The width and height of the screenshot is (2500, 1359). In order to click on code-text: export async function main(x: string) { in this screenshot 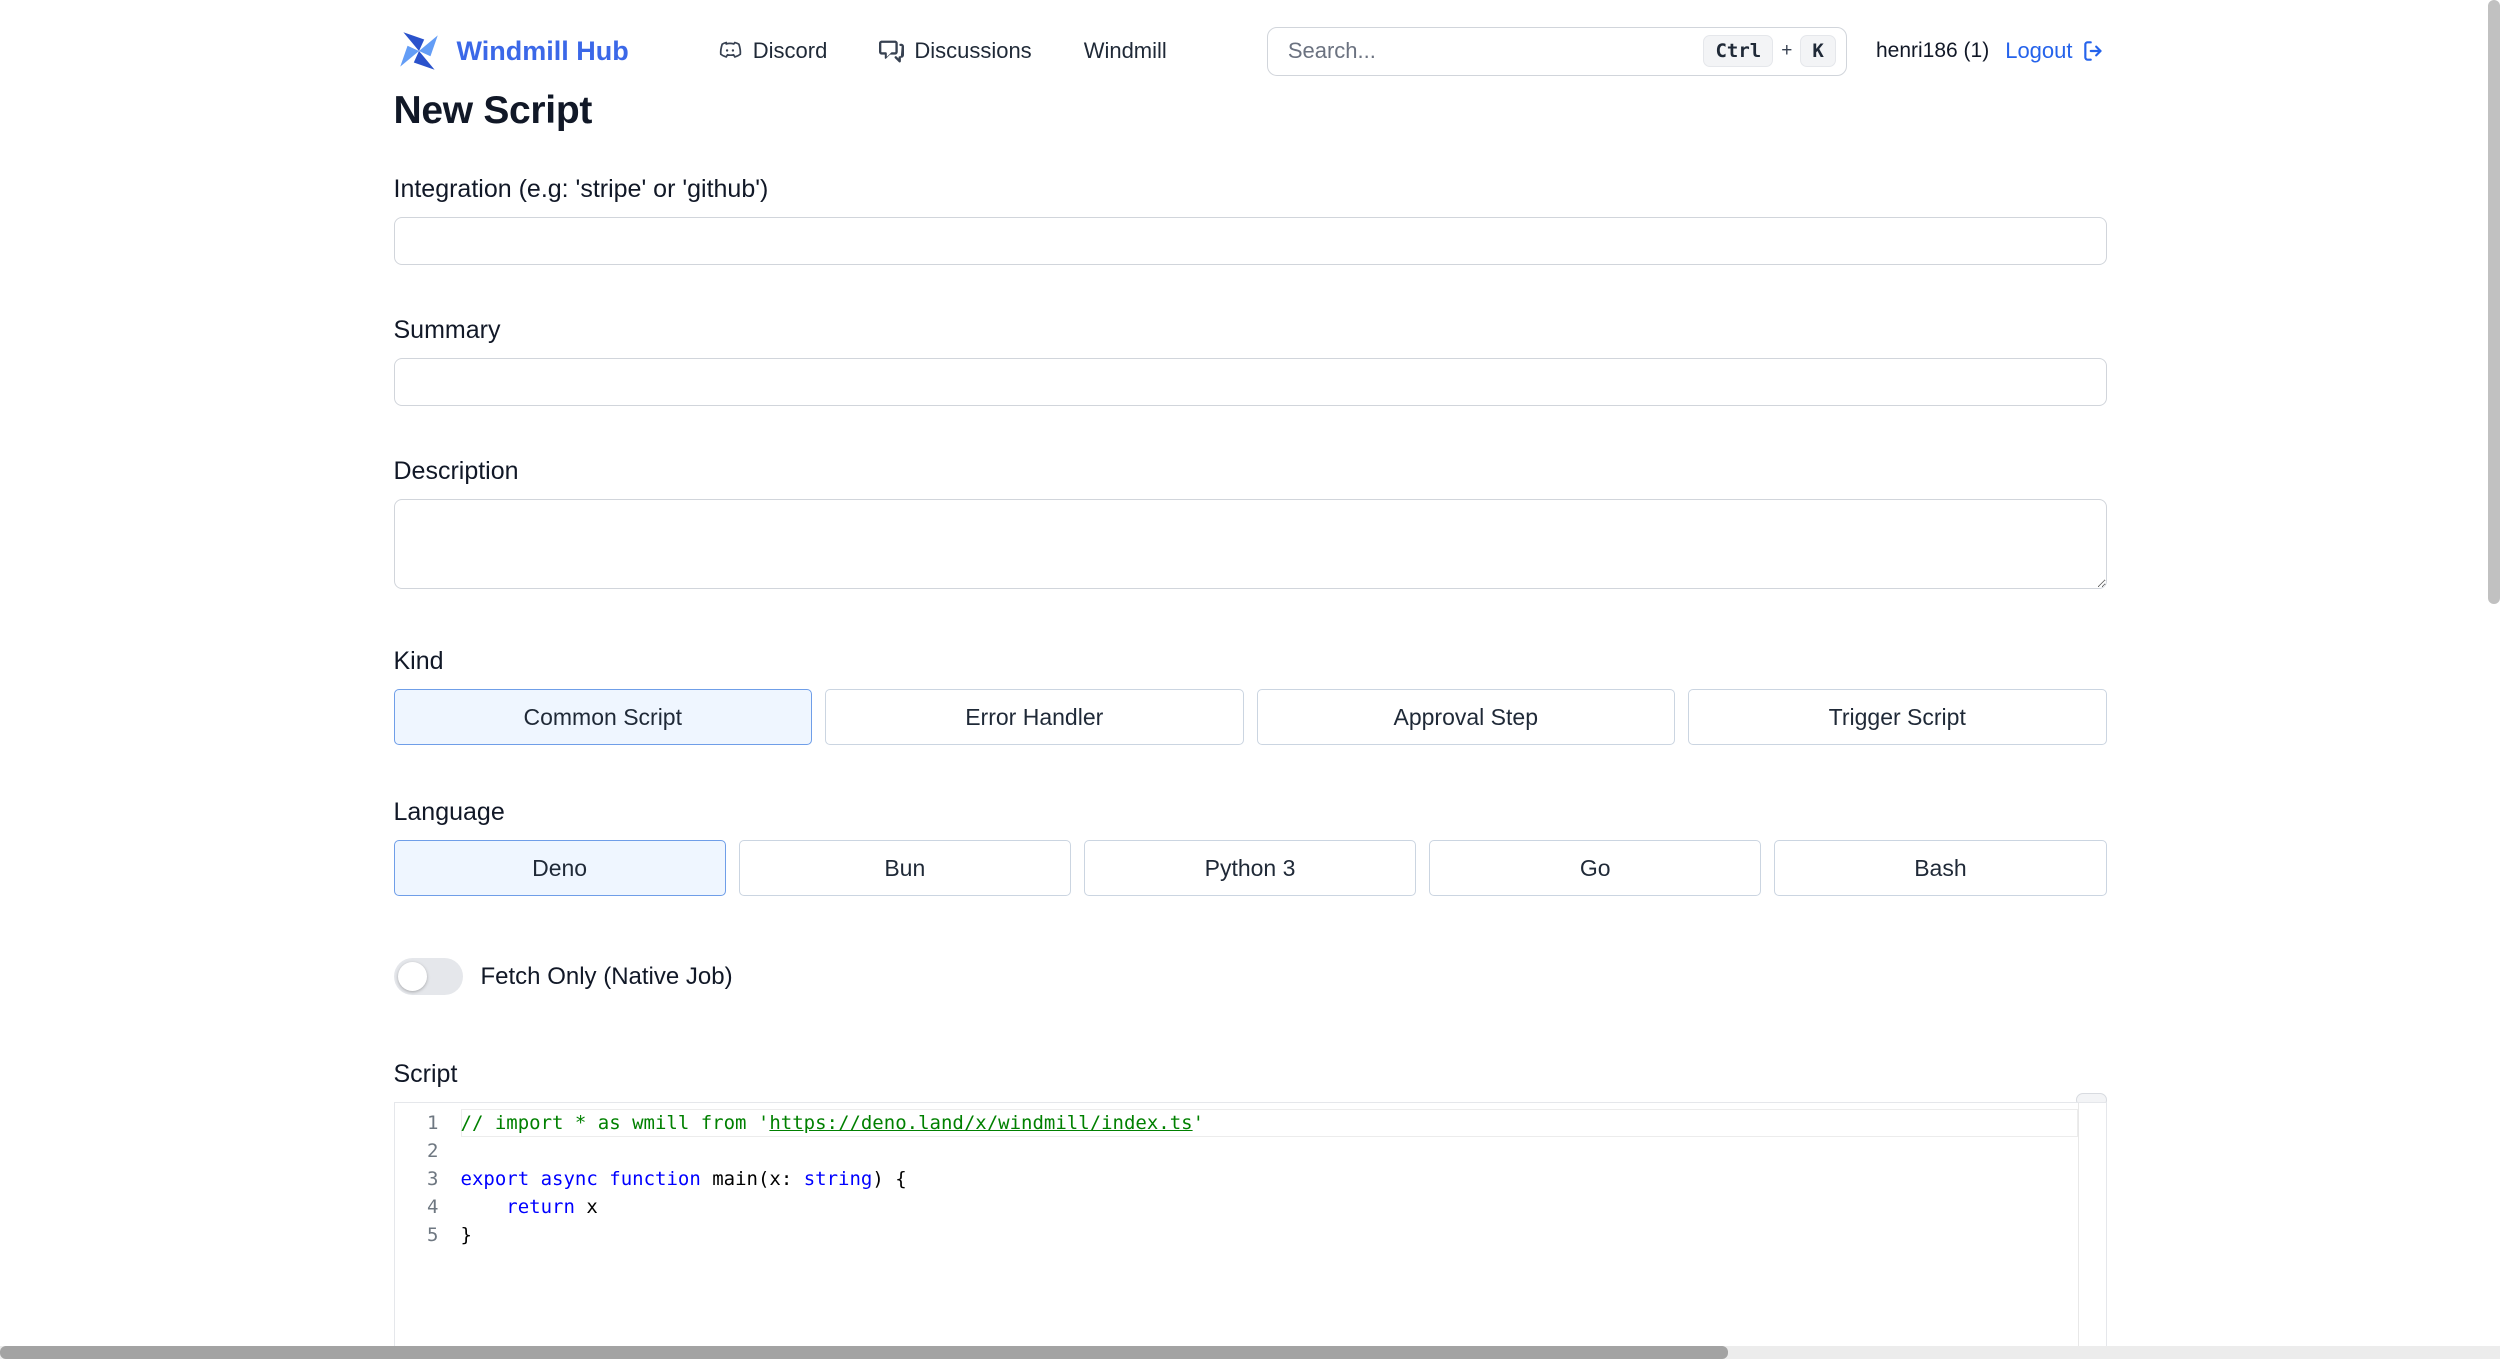, I will do `click(1283, 1179)`.